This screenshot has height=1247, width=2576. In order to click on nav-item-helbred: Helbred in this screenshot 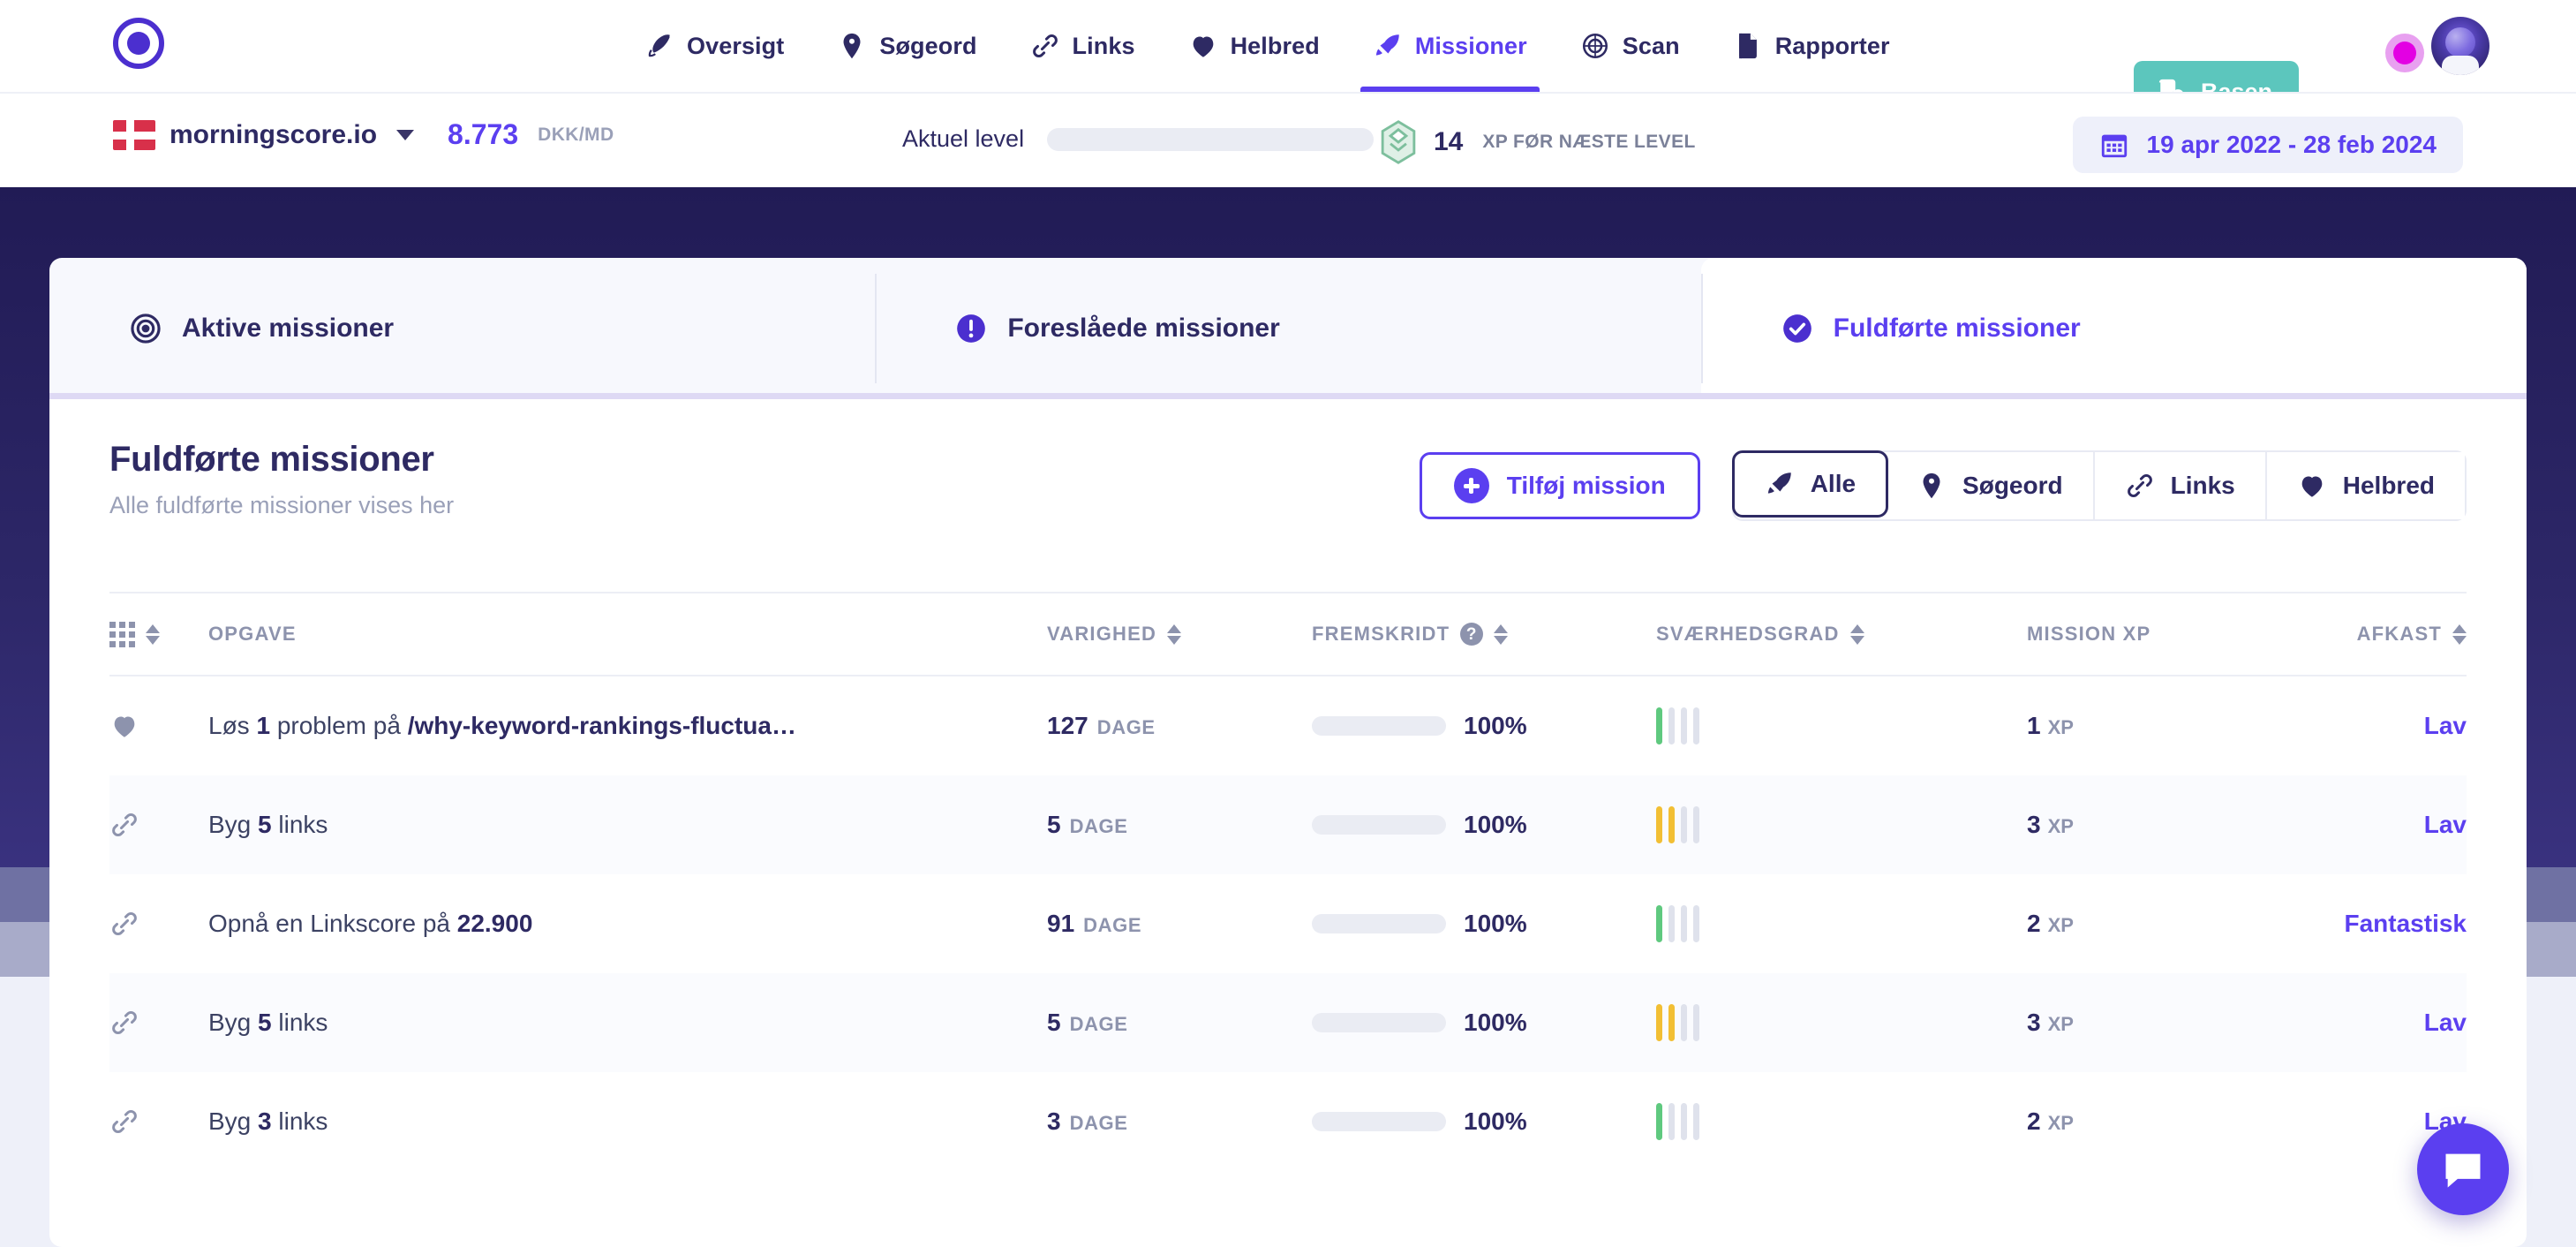, I will do `click(1254, 46)`.